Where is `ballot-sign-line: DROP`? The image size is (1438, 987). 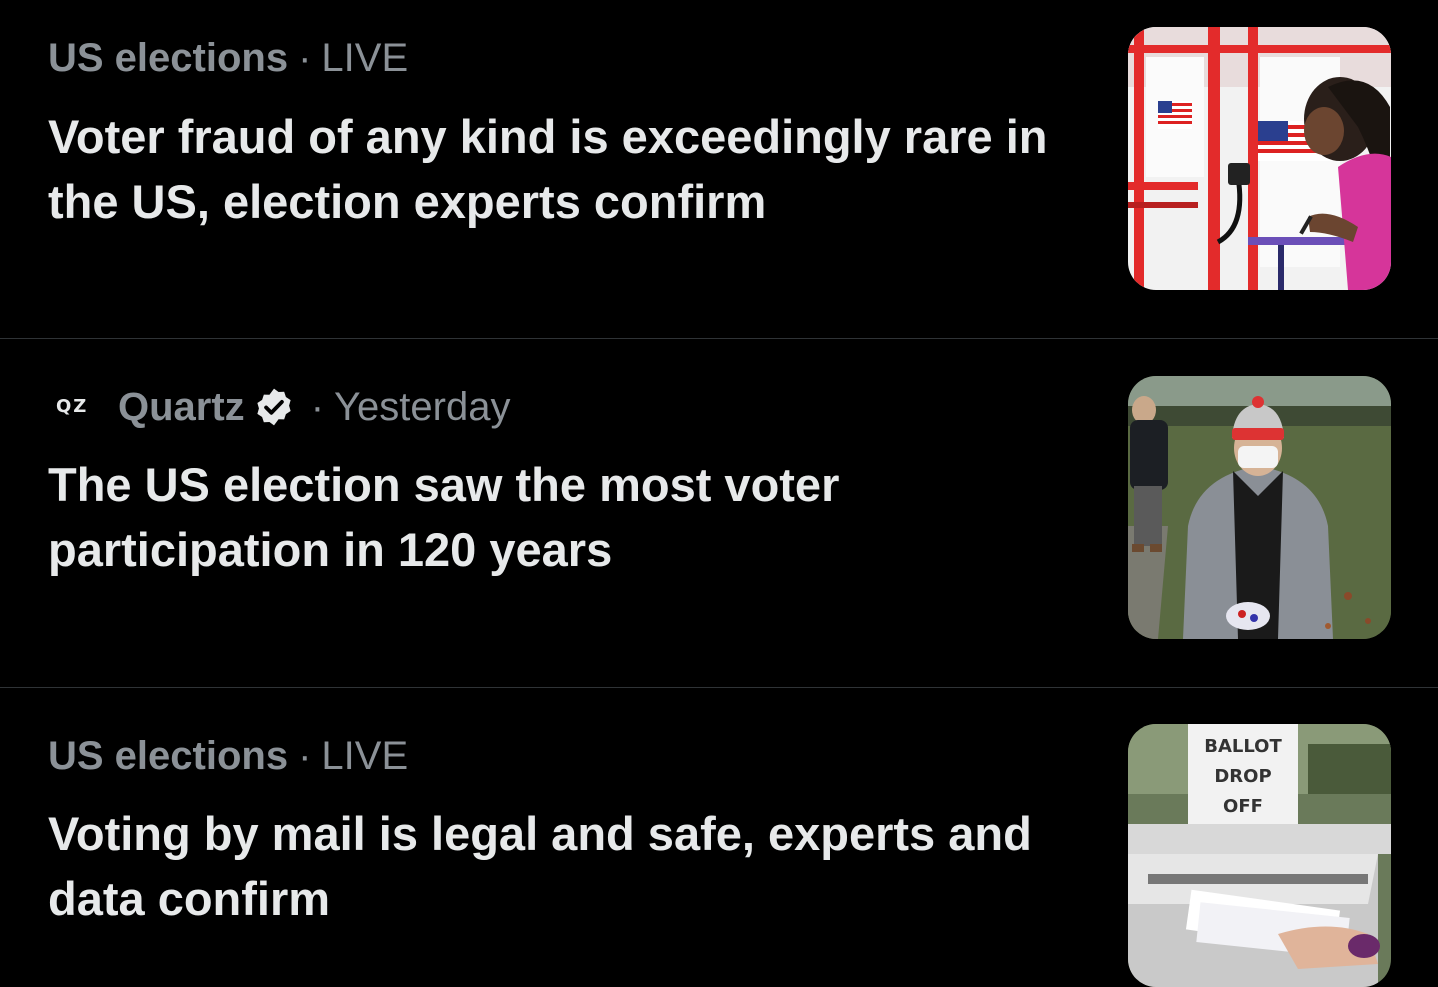
ballot-sign-line: DROP is located at coordinates (1242, 776).